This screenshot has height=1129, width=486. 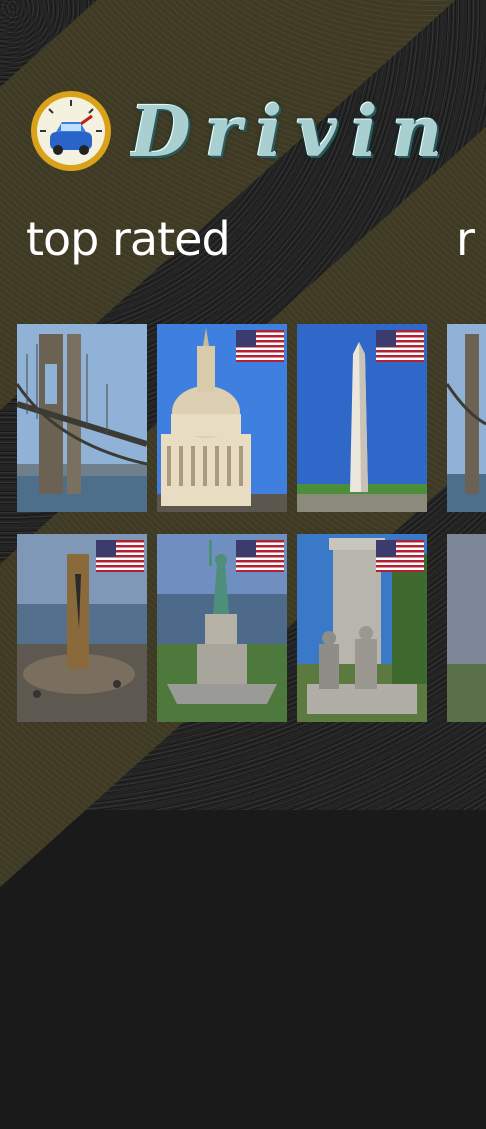 What do you see at coordinates (466, 628) in the screenshot?
I see `tile-landscape-partial` at bounding box center [466, 628].